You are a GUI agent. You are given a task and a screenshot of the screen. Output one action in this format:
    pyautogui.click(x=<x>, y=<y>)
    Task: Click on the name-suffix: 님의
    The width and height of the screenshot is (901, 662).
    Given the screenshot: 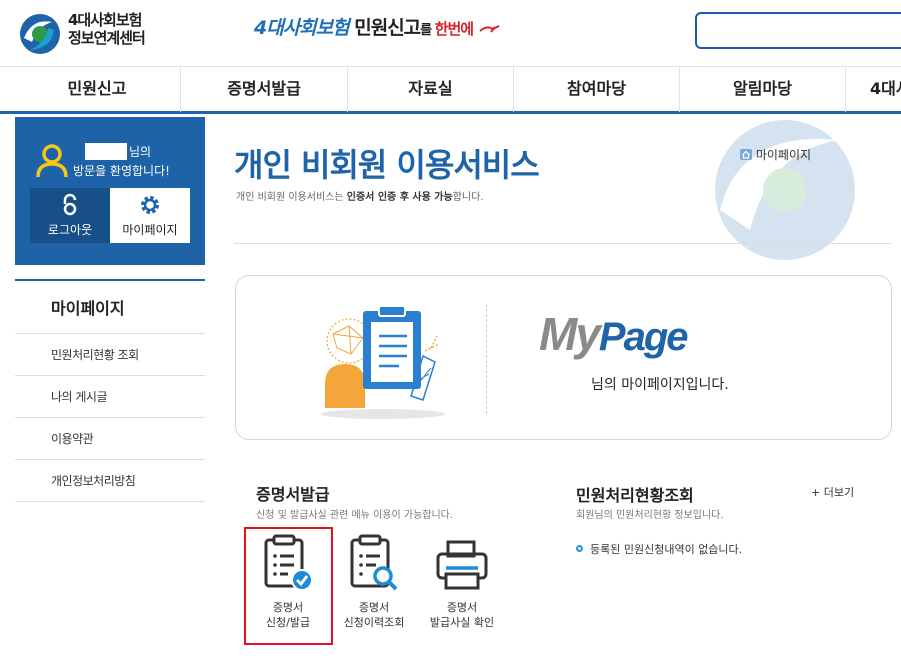 What is the action you would take?
    pyautogui.click(x=140, y=152)
    